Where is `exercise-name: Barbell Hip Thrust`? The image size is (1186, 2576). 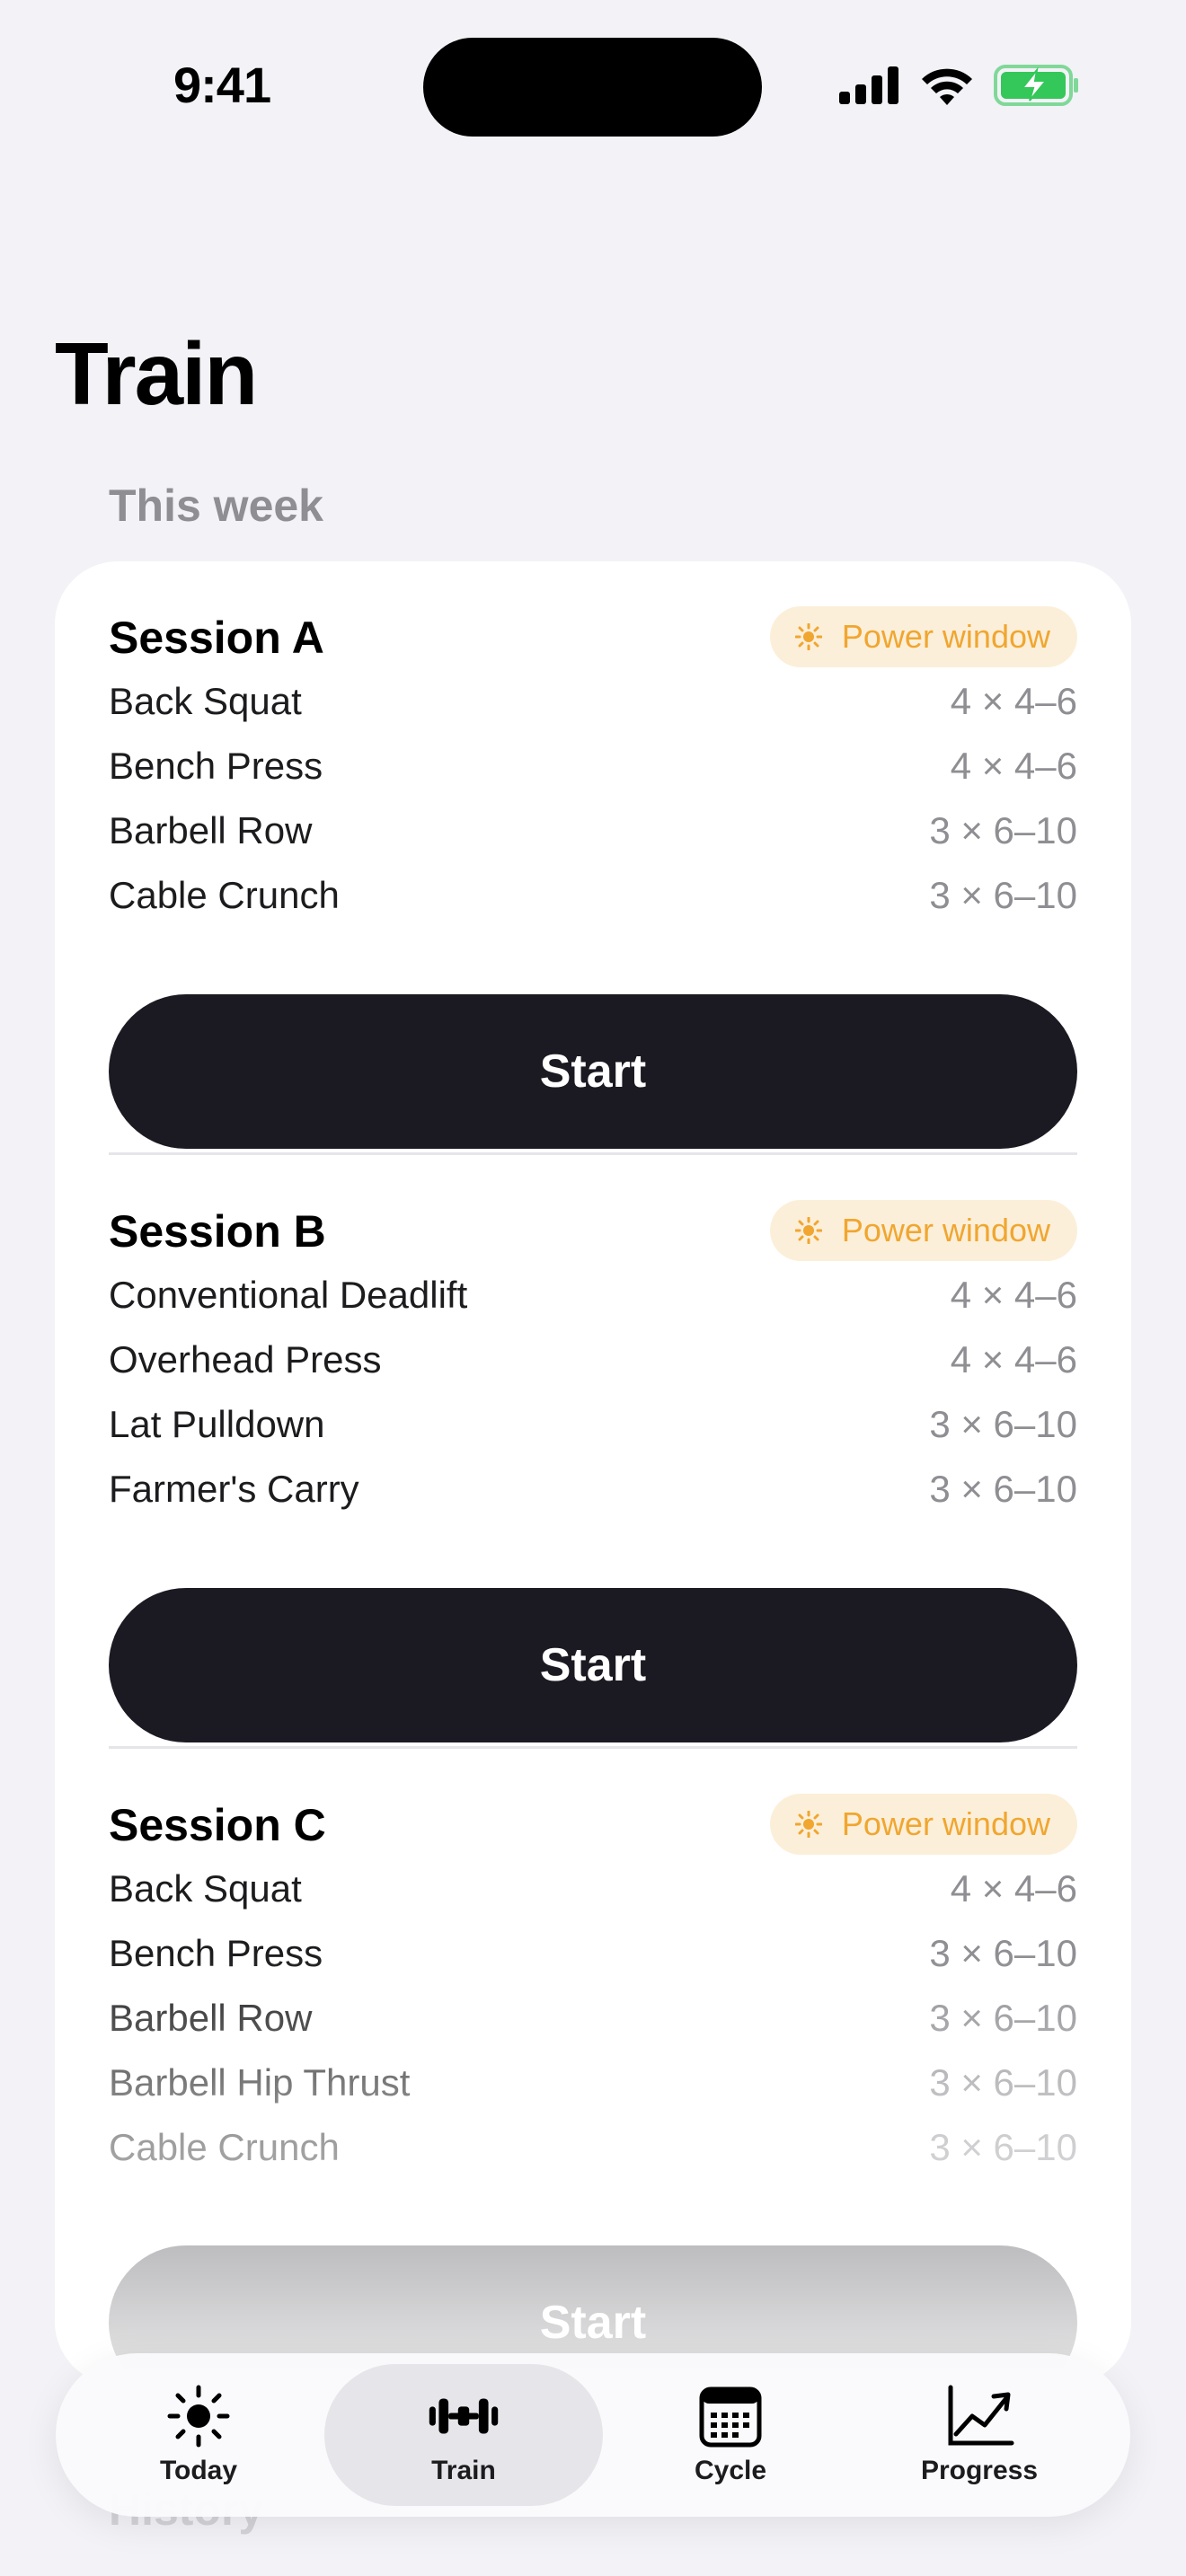
exercise-name: Barbell Hip Thrust is located at coordinates (260, 2082).